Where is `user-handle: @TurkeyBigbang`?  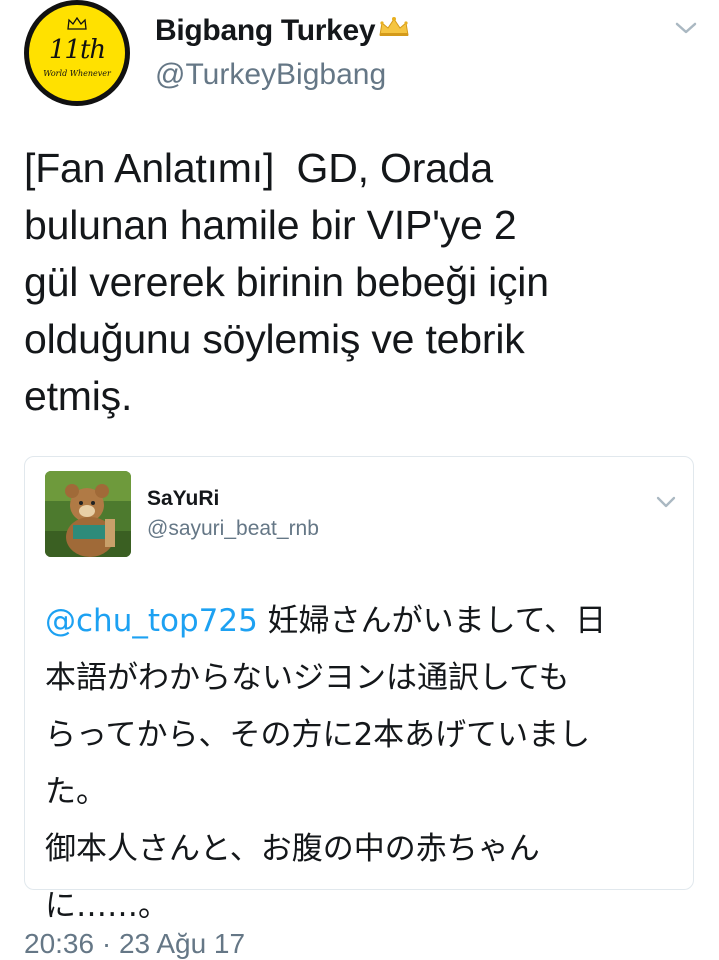
user-handle: @TurkeyBigbang is located at coordinates (270, 75).